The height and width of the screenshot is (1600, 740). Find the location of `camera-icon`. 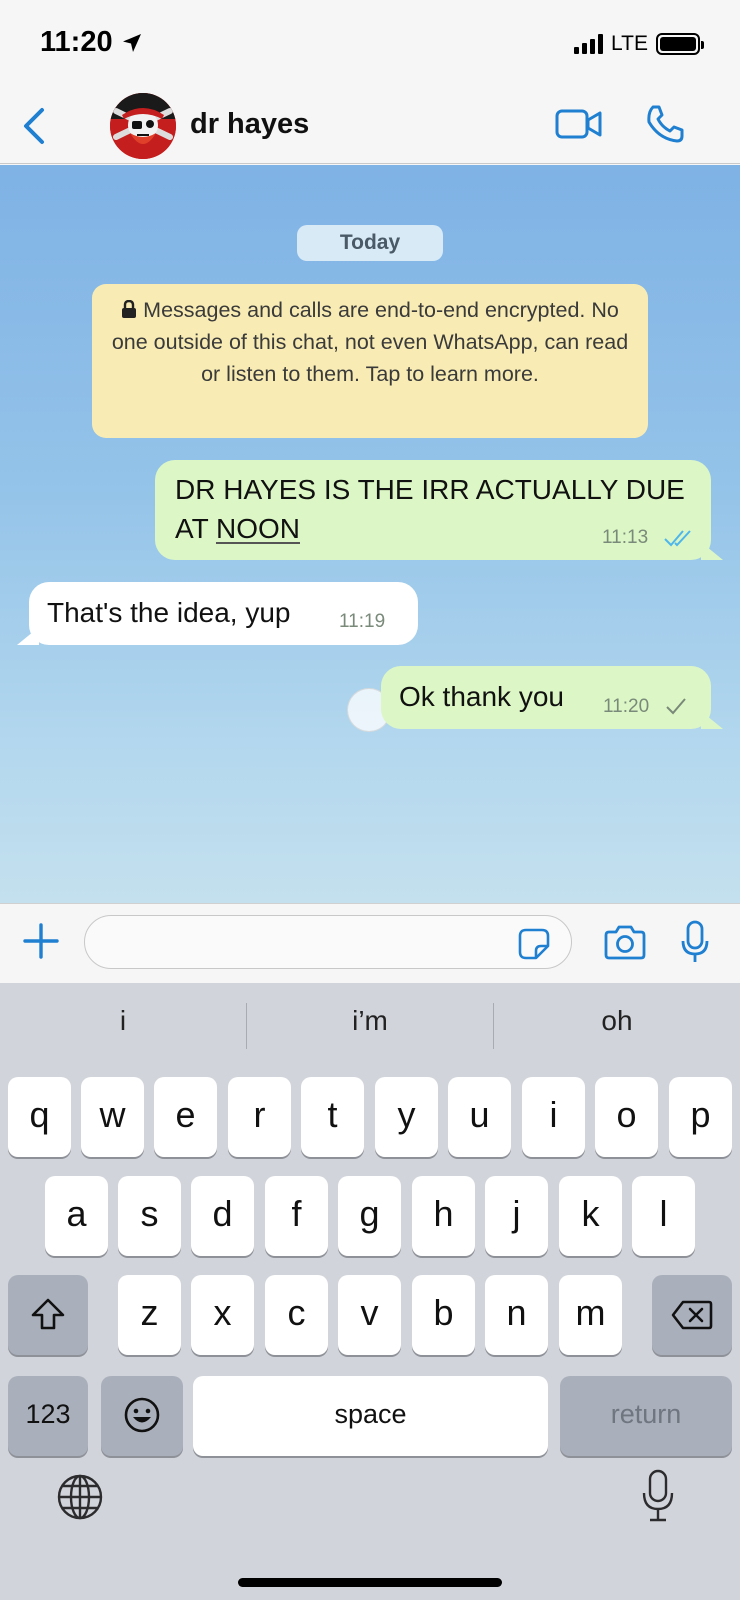

camera-icon is located at coordinates (625, 942).